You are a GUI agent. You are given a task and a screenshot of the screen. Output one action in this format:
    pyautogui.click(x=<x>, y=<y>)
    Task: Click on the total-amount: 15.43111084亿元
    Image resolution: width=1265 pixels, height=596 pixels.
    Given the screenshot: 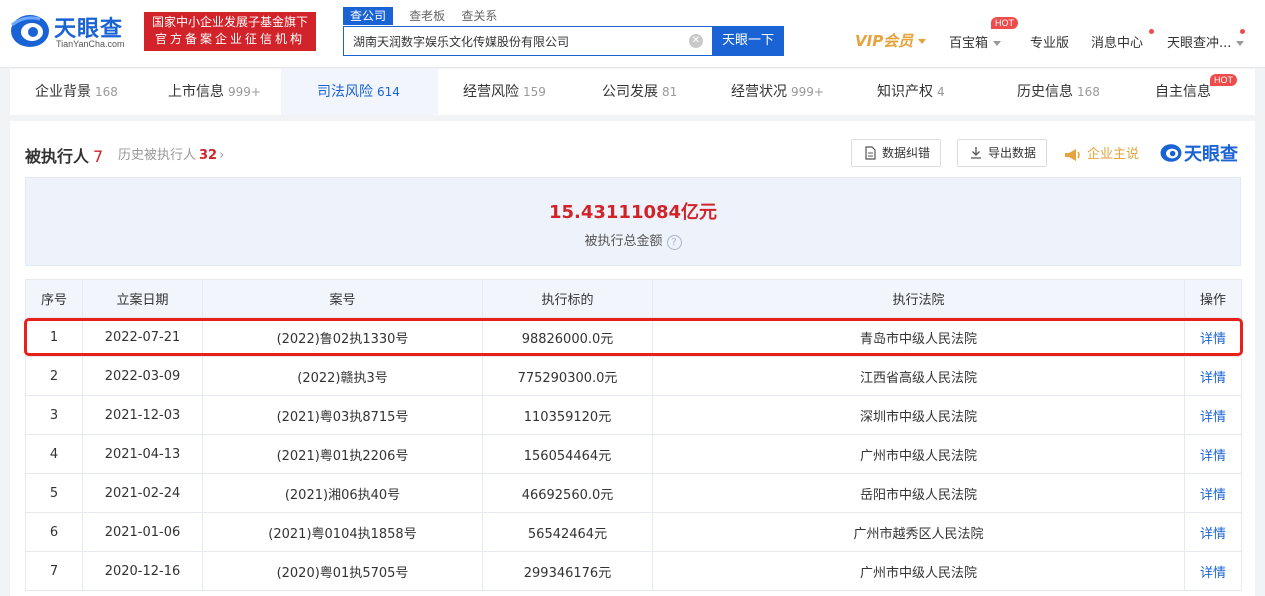 What is the action you would take?
    pyautogui.click(x=633, y=212)
    